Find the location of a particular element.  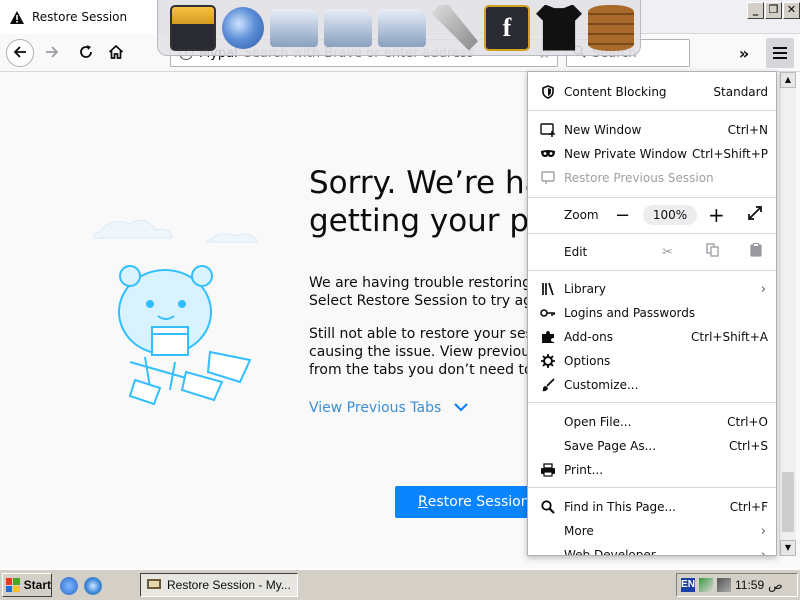

zoom-out-button: − is located at coordinates (622, 215).